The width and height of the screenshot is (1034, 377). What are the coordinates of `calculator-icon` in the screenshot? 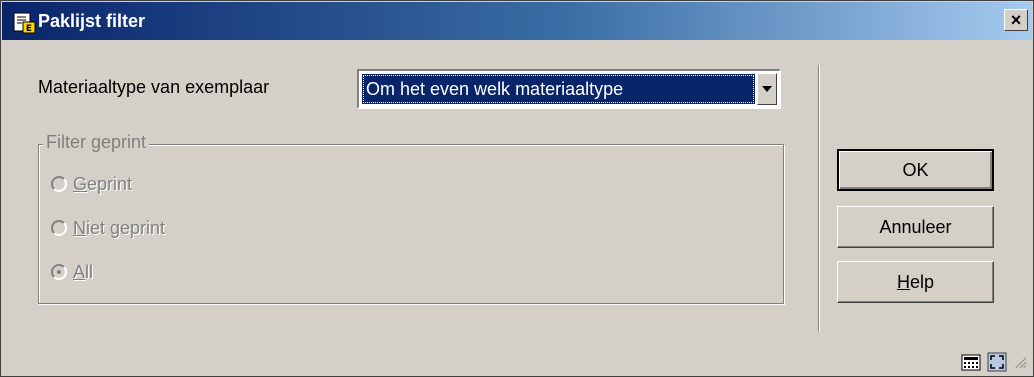 It's located at (971, 362).